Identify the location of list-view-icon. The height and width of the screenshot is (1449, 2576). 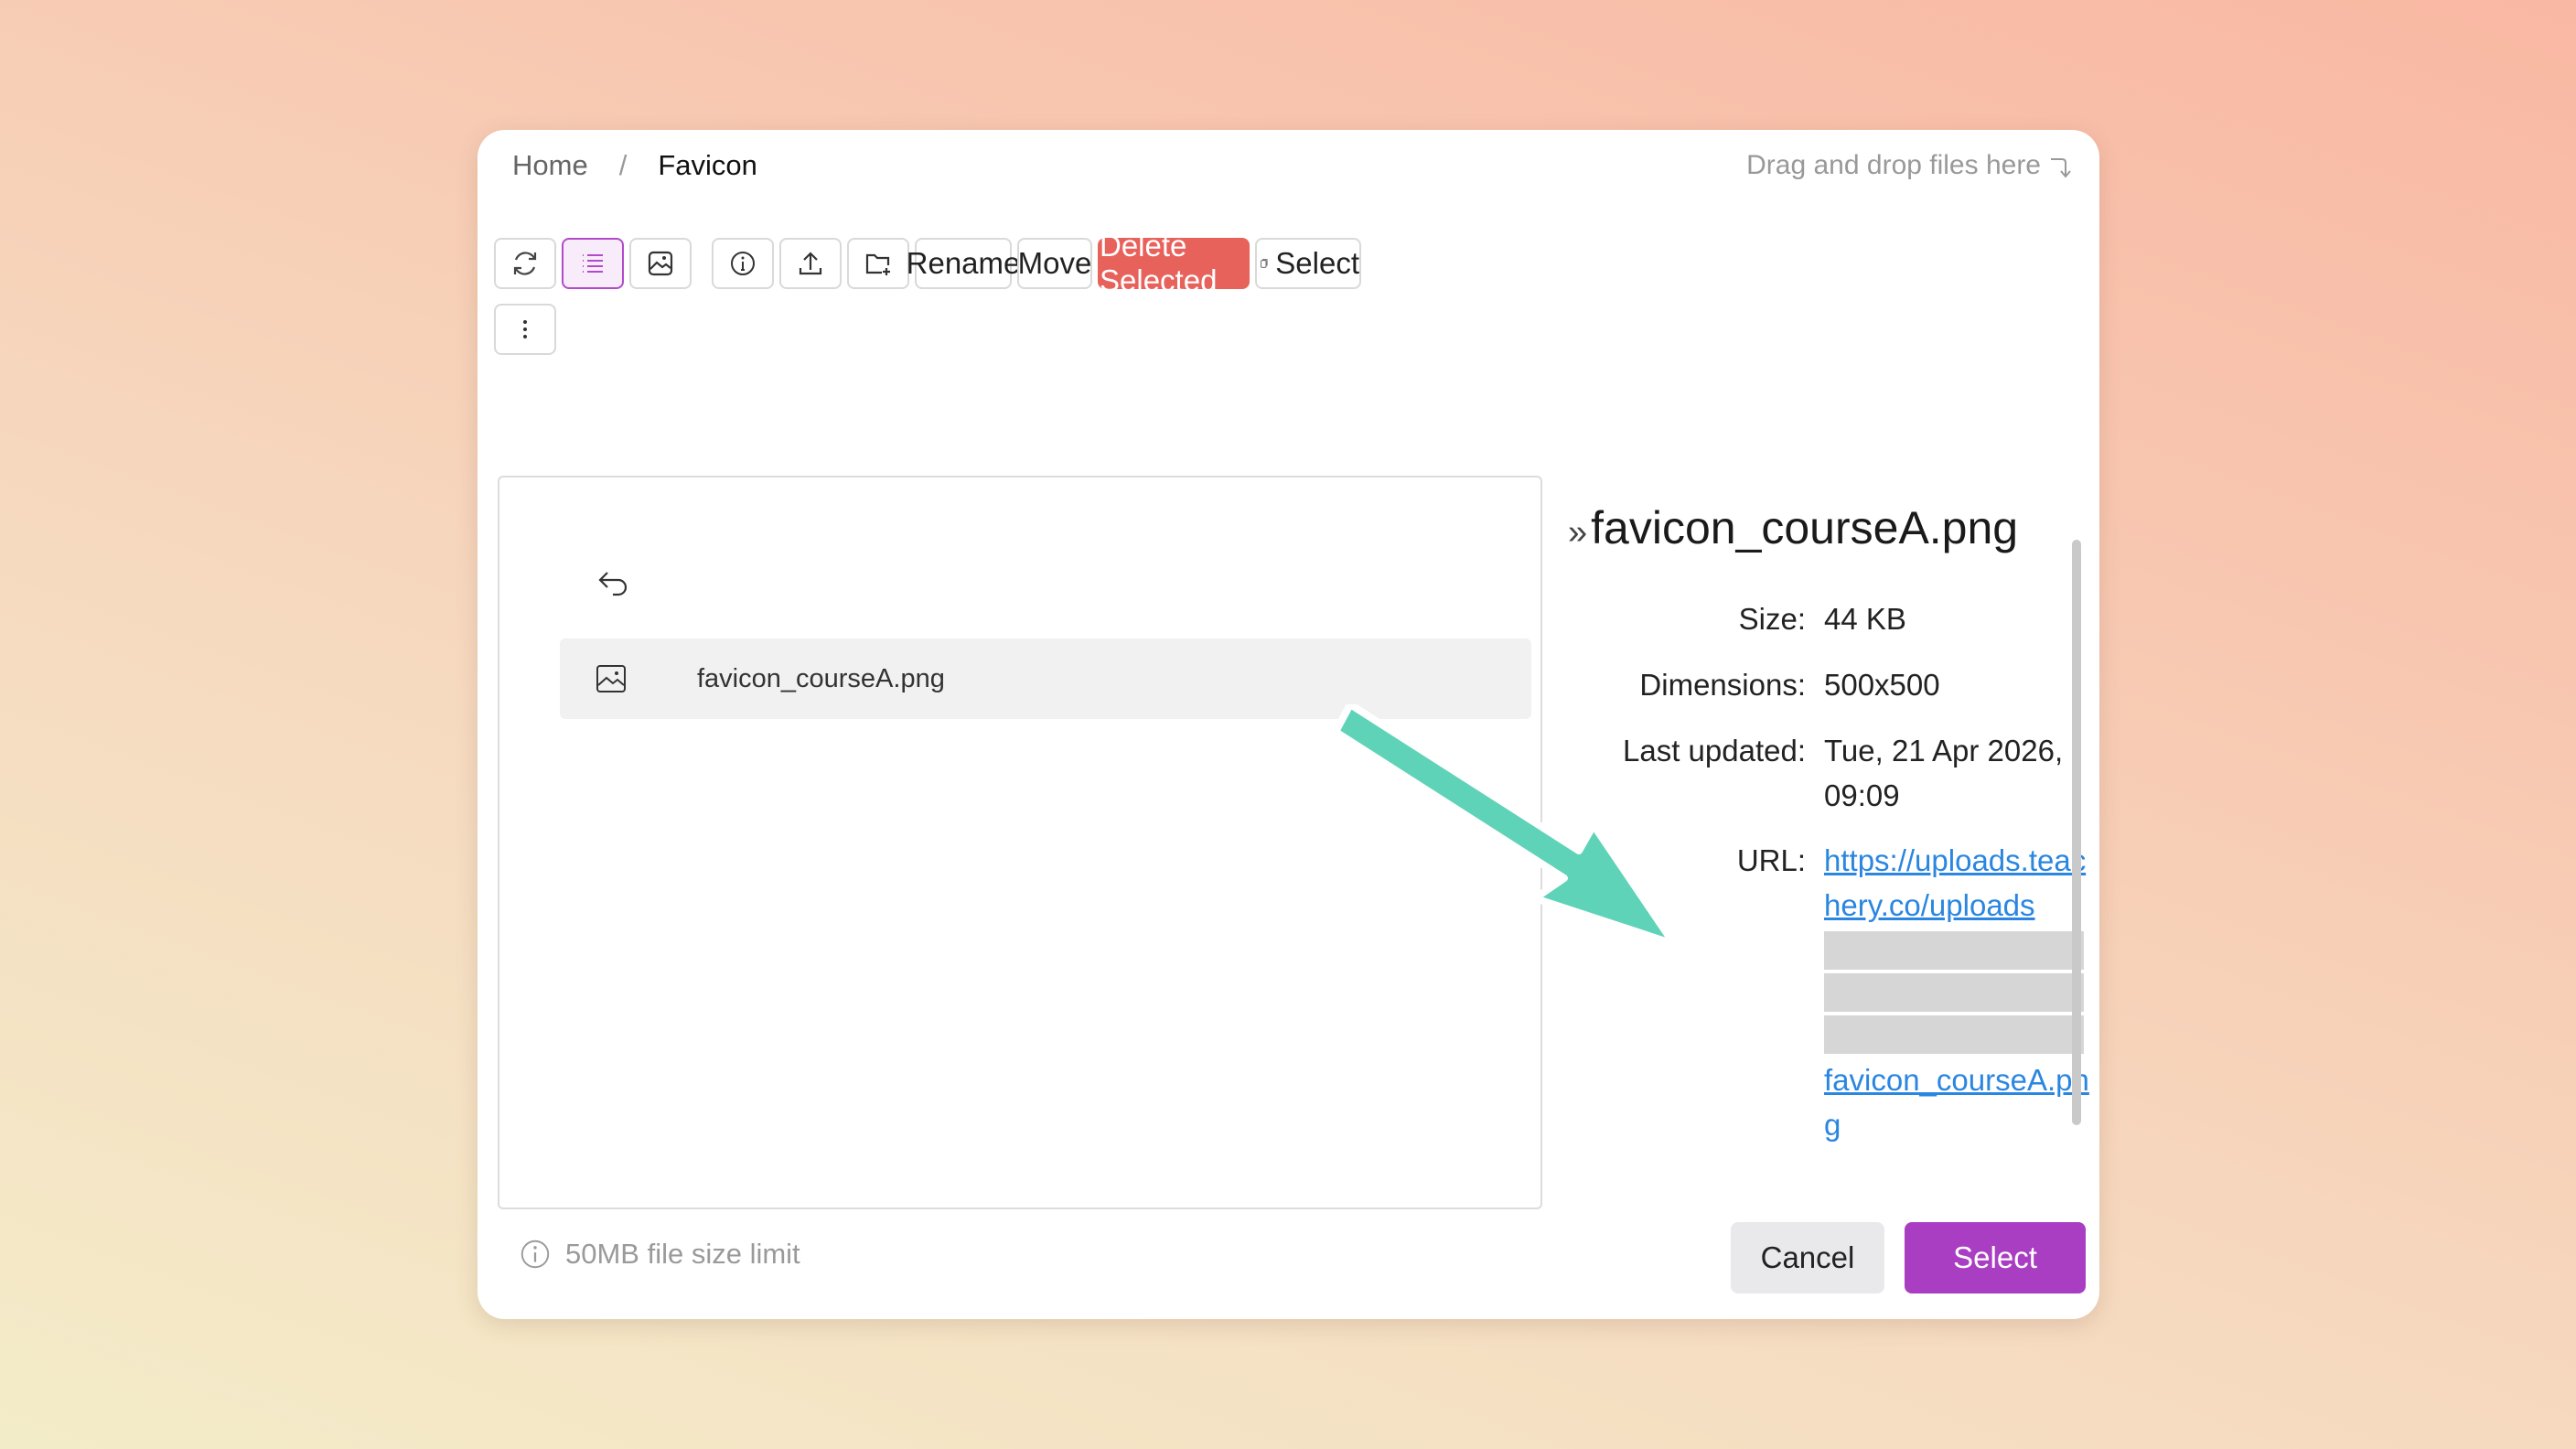
(593, 263).